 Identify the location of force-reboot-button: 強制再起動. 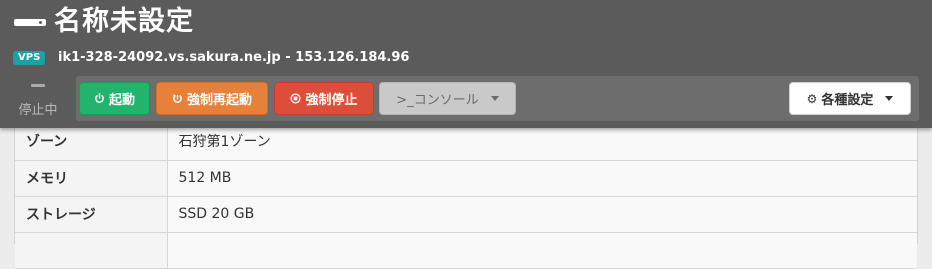
(212, 98).